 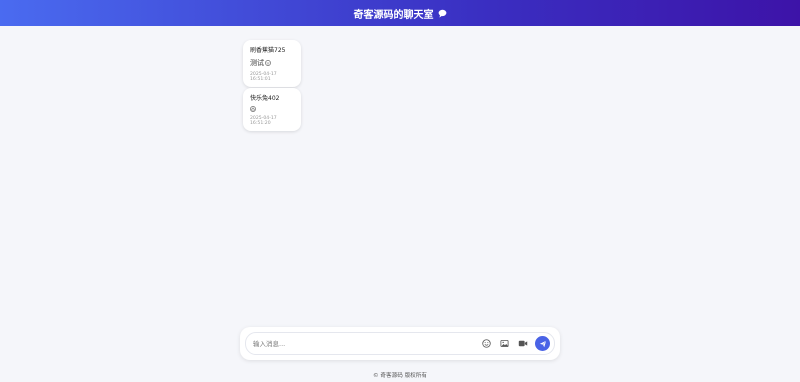 I want to click on send-icon, so click(x=542, y=343).